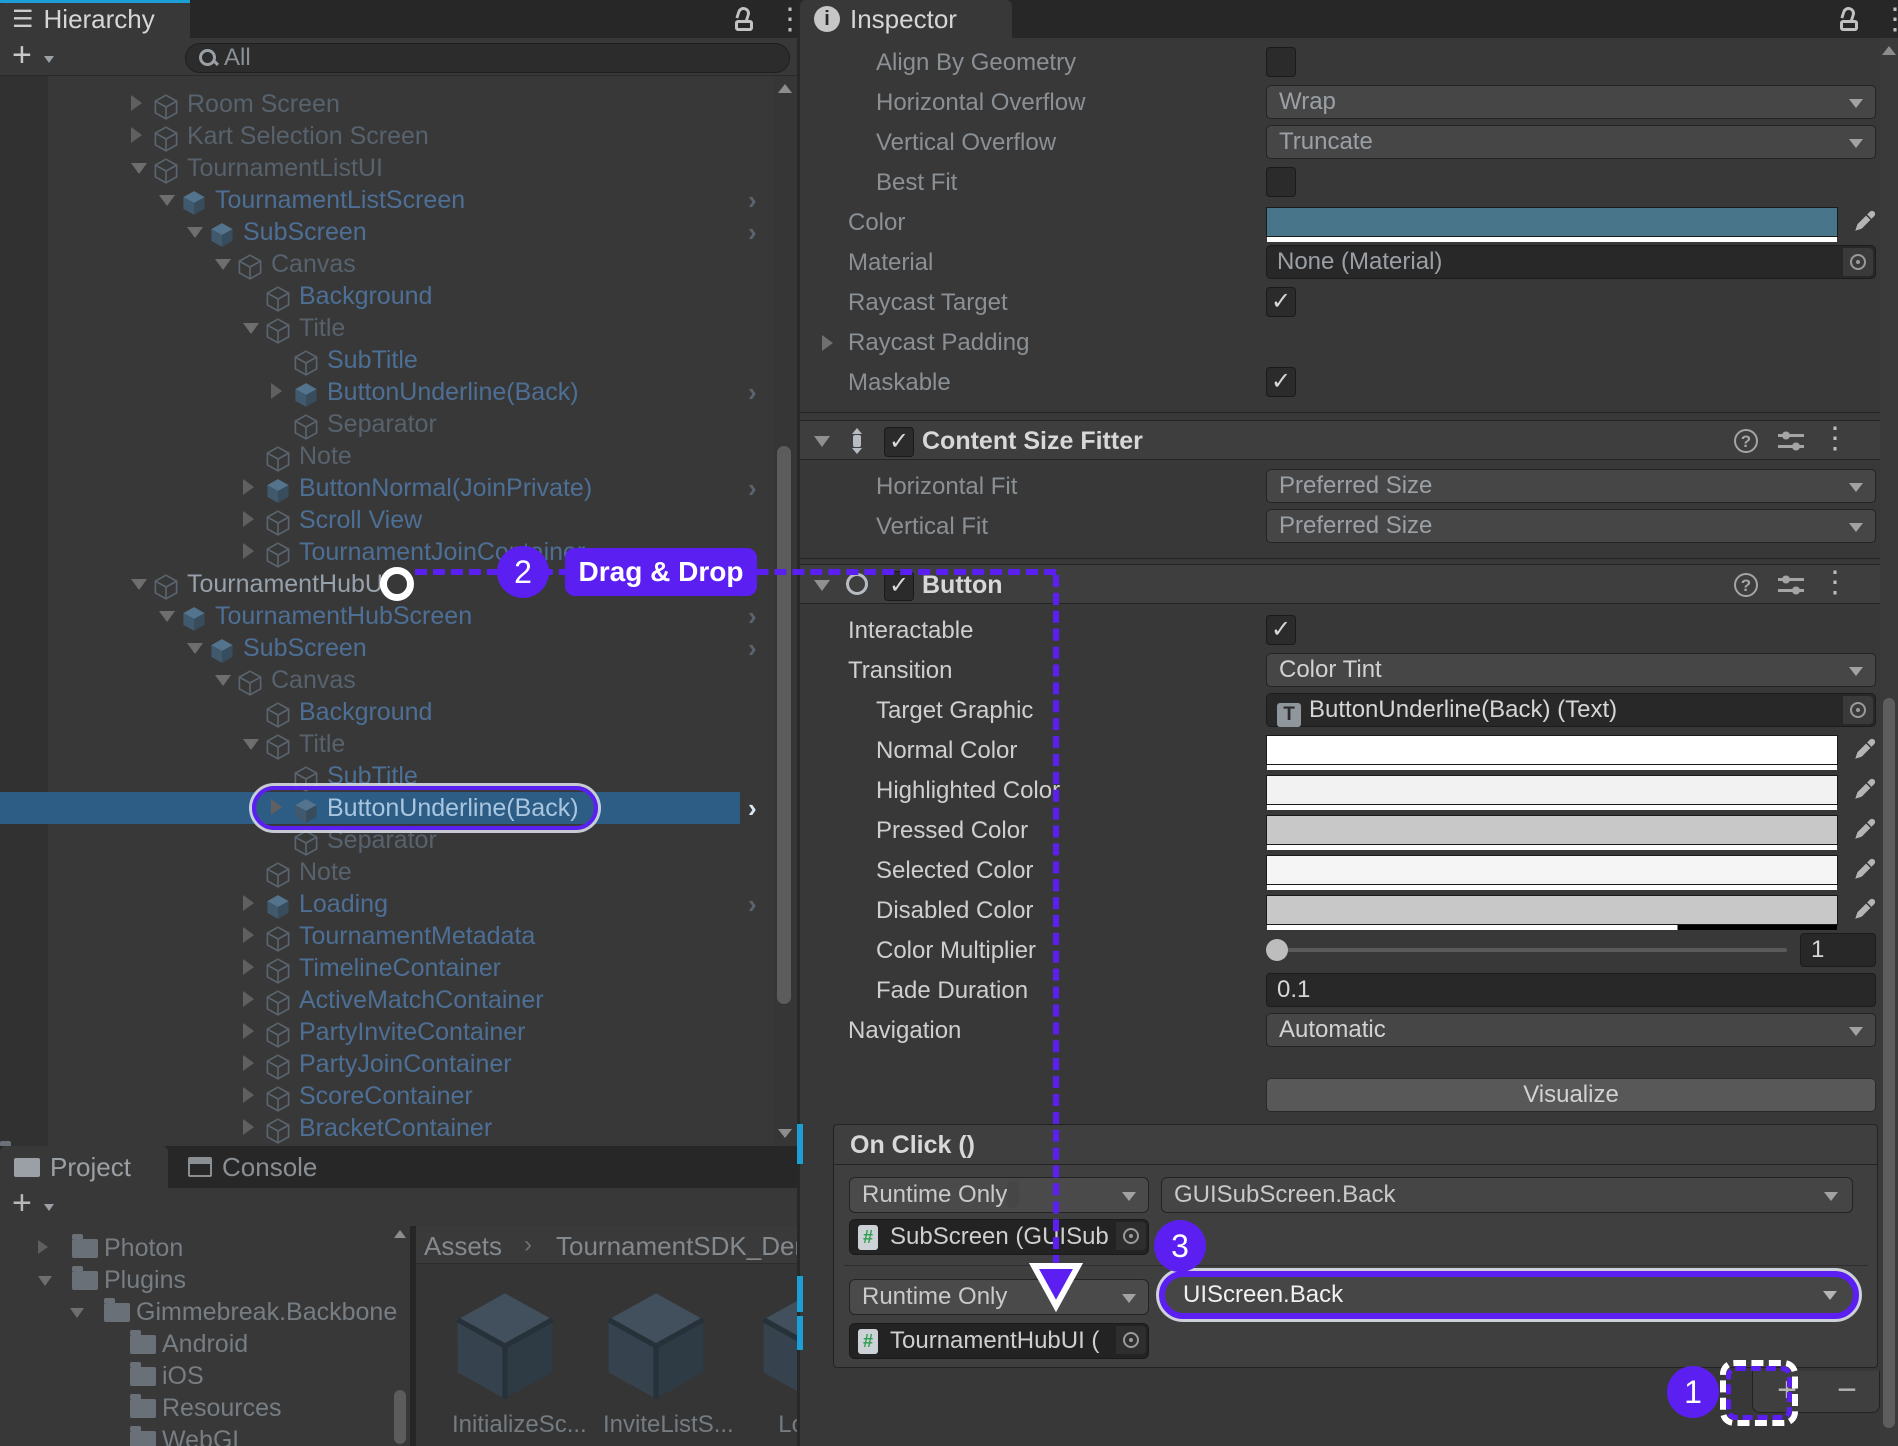 Image resolution: width=1898 pixels, height=1446 pixels. What do you see at coordinates (49, 59) in the screenshot?
I see `create-caret-icon` at bounding box center [49, 59].